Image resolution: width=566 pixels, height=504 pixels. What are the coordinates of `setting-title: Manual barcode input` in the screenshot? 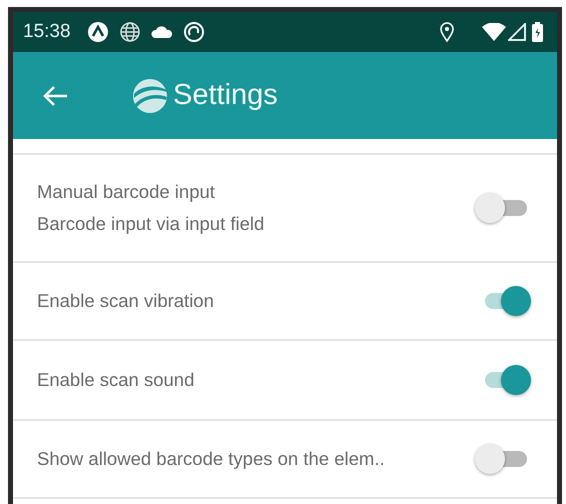 It's located at (126, 192).